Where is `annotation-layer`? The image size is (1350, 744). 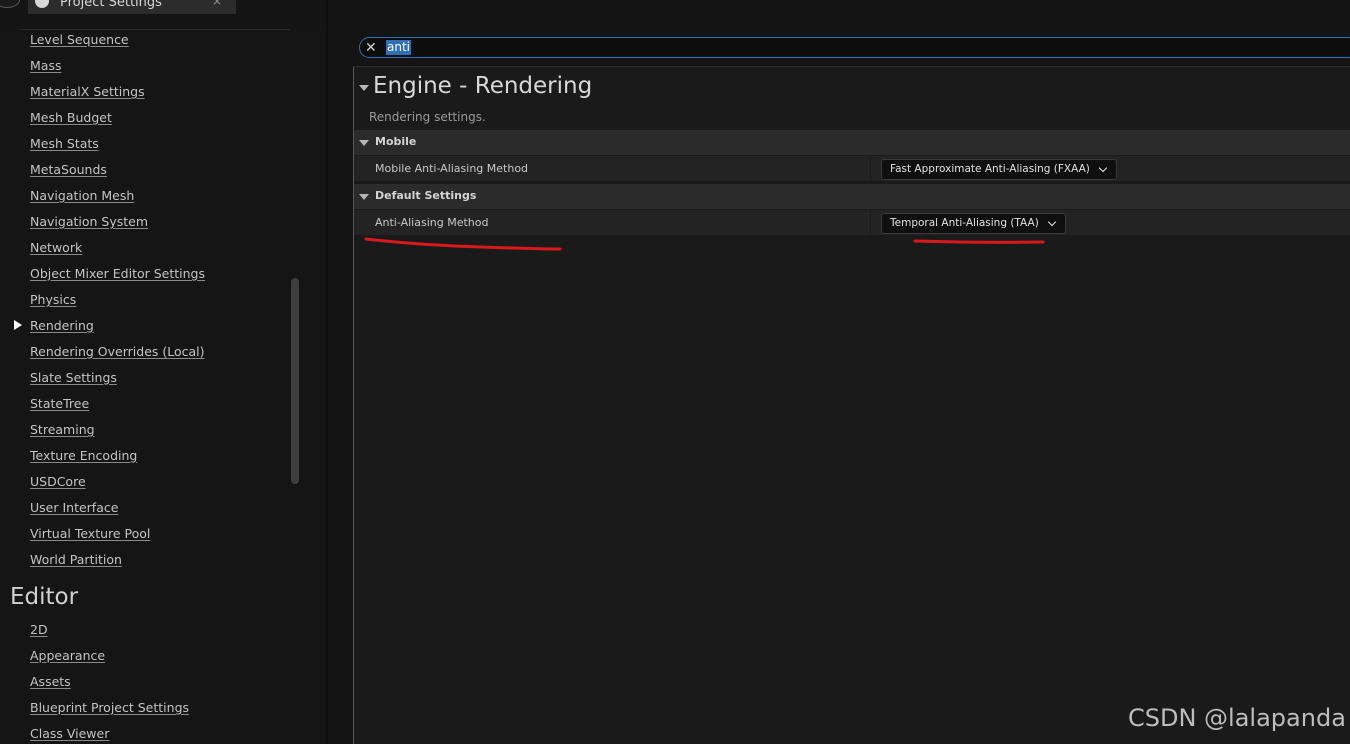
annotation-layer is located at coordinates (704, 244).